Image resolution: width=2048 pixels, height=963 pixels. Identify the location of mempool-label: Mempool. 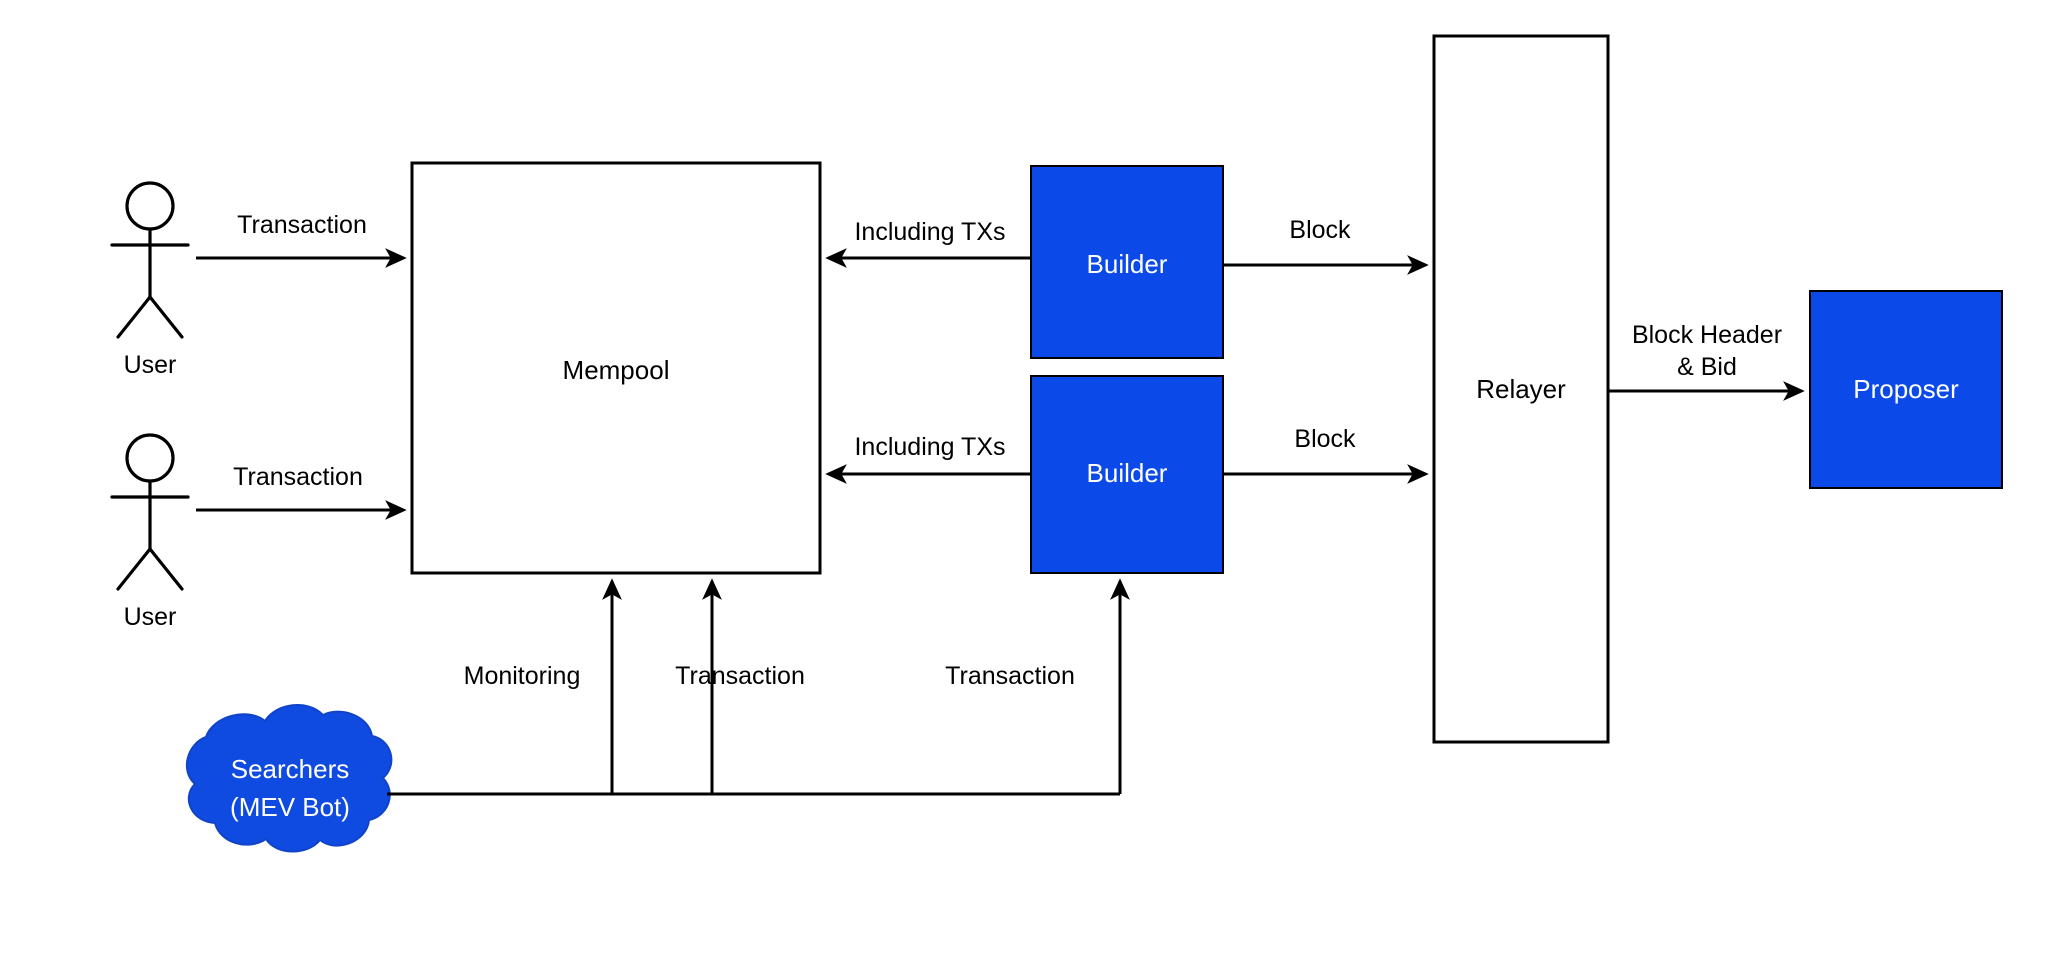
(616, 370).